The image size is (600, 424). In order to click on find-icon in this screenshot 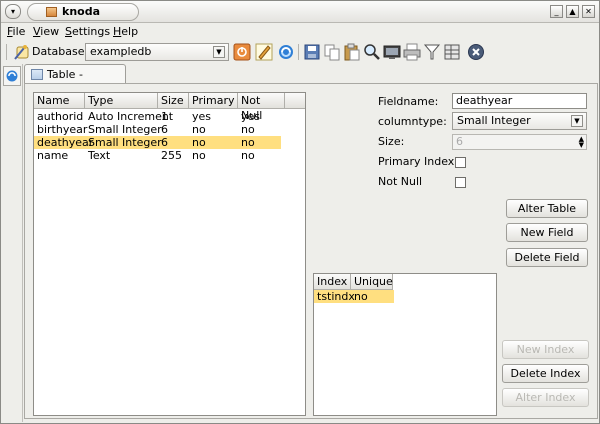, I will do `click(372, 52)`.